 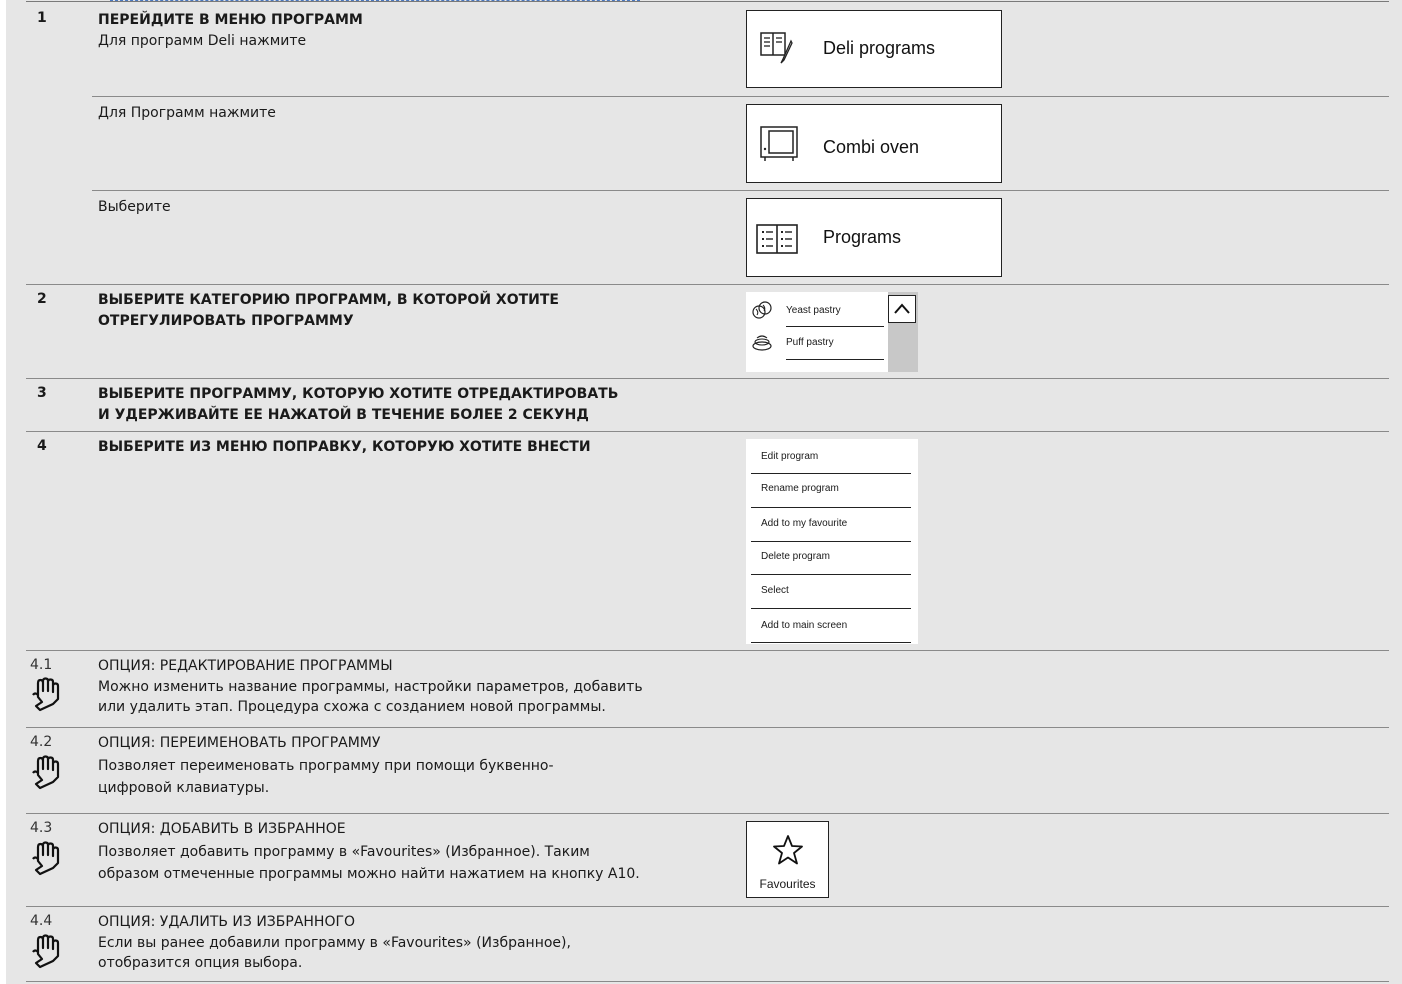 What do you see at coordinates (41, 742) in the screenshot?
I see `step-number: 4.2` at bounding box center [41, 742].